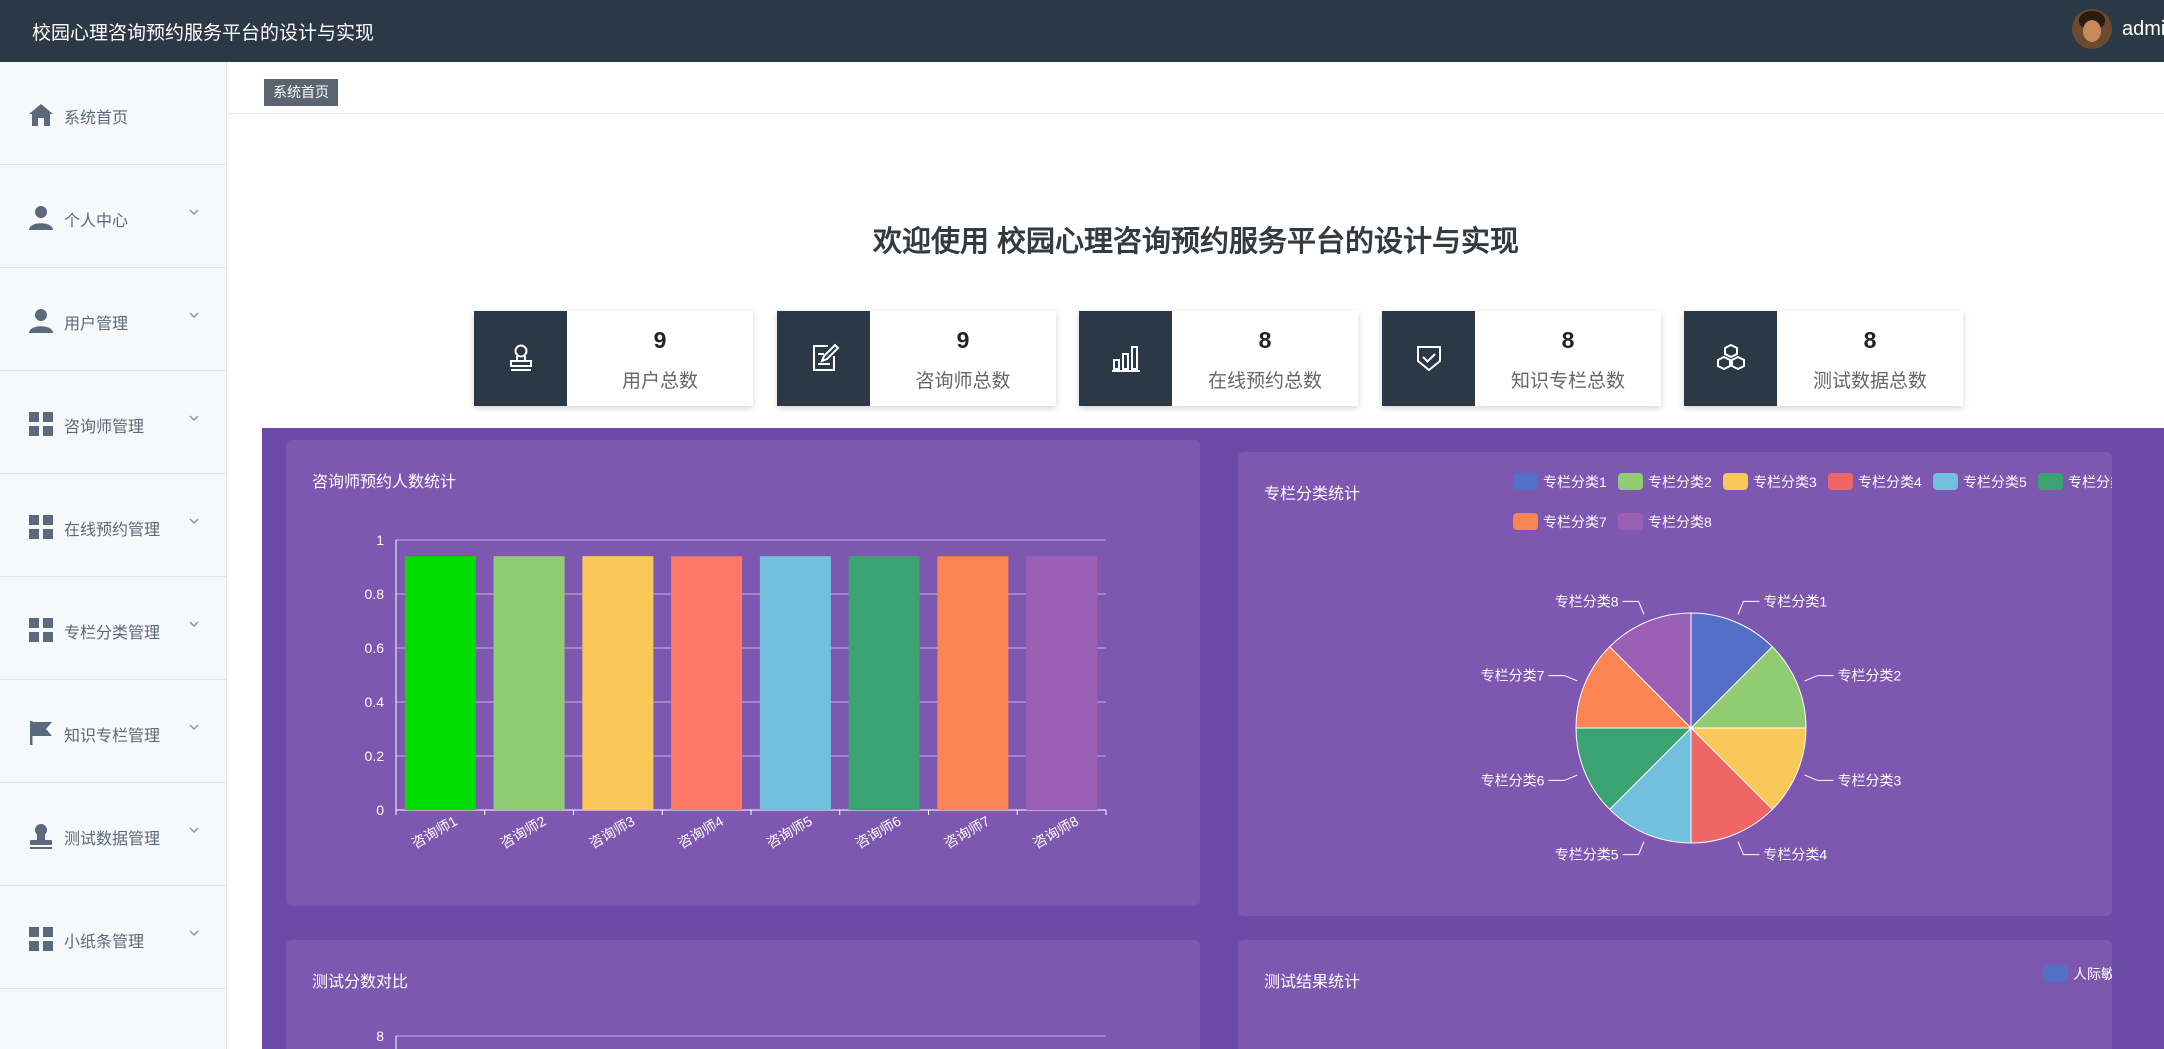 This screenshot has width=2164, height=1049. I want to click on pie-label: 专栏分类2, so click(1870, 676).